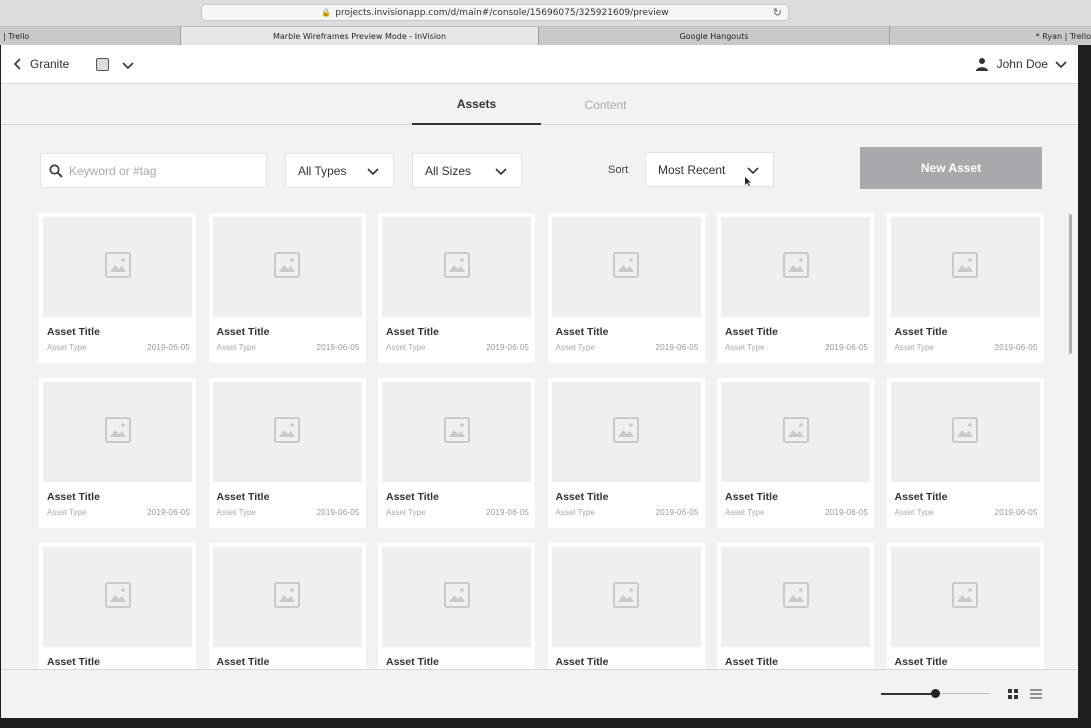 The image size is (1091, 728). Describe the element at coordinates (962, 693) in the screenshot. I see `zoom-slider-track` at that location.